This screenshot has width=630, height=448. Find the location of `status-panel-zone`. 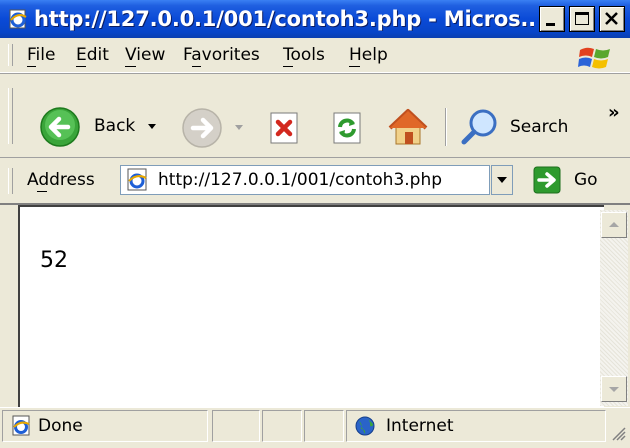

status-panel-zone is located at coordinates (476, 426).